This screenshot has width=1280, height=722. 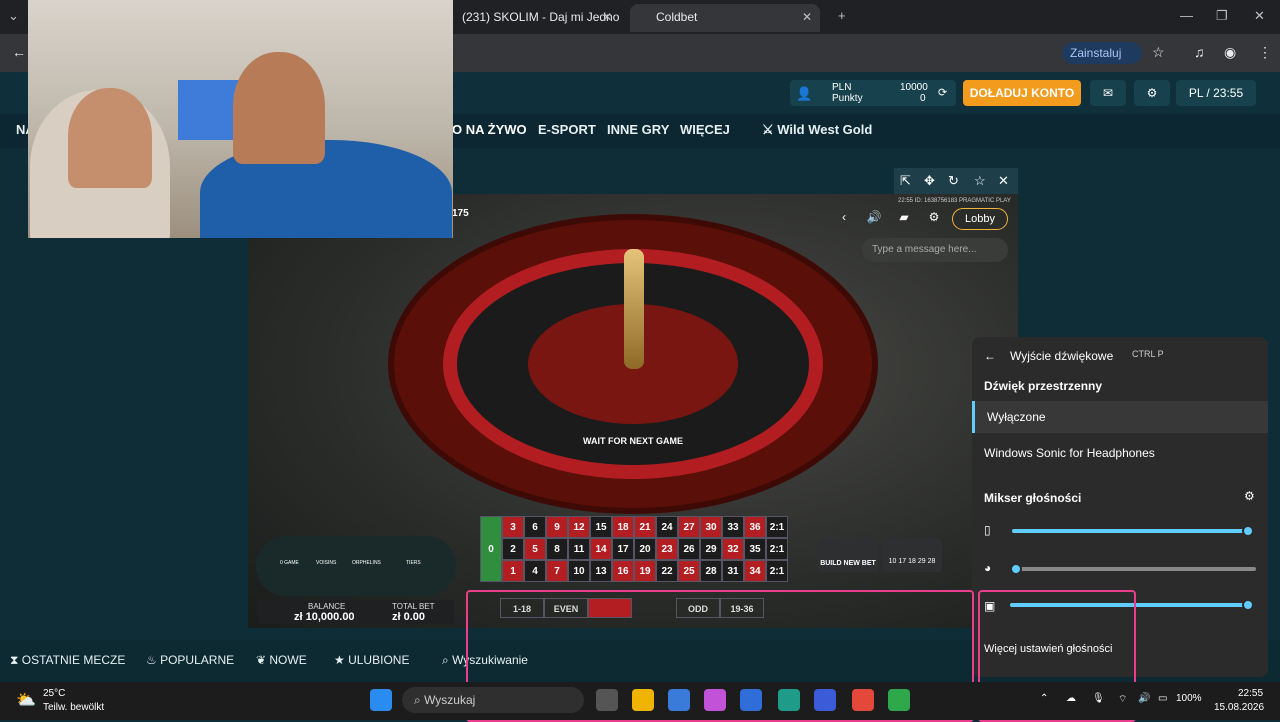 I want to click on number-cell: 18, so click(x=623, y=527).